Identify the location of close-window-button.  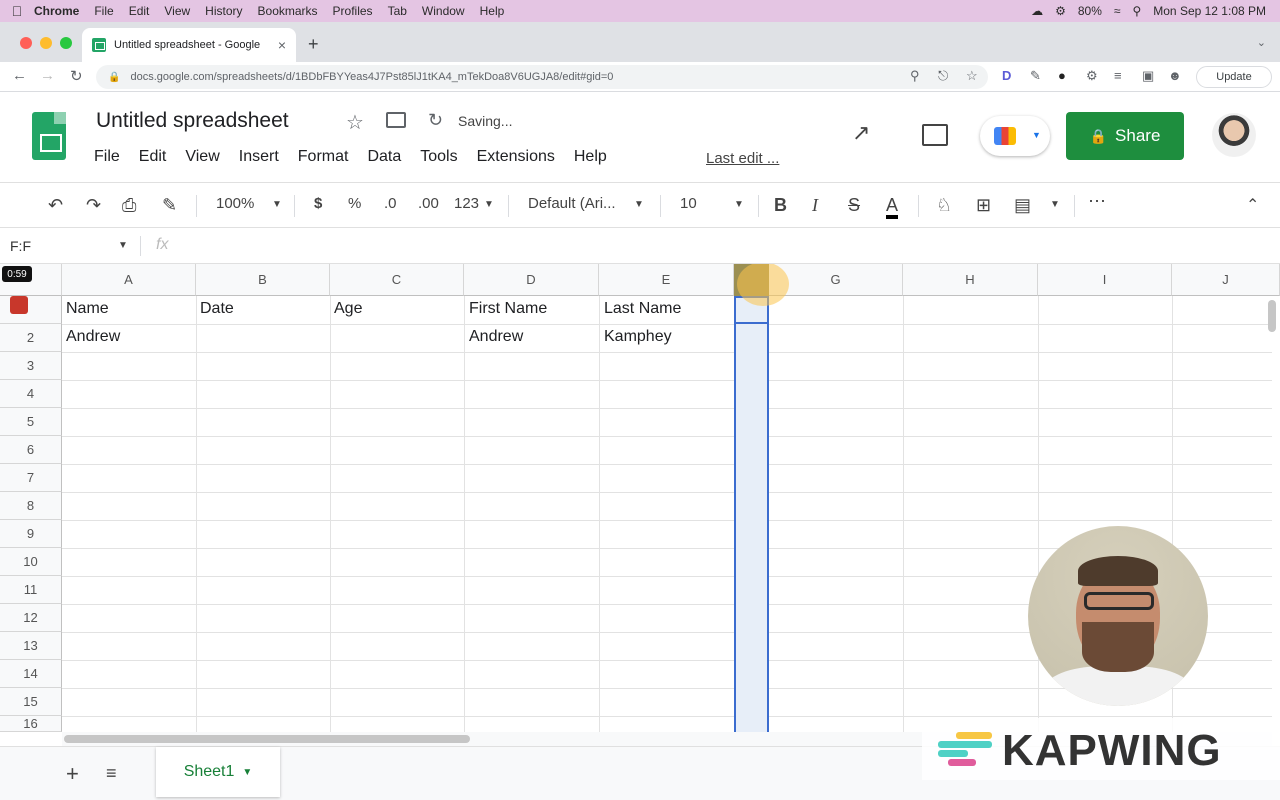
(26, 43).